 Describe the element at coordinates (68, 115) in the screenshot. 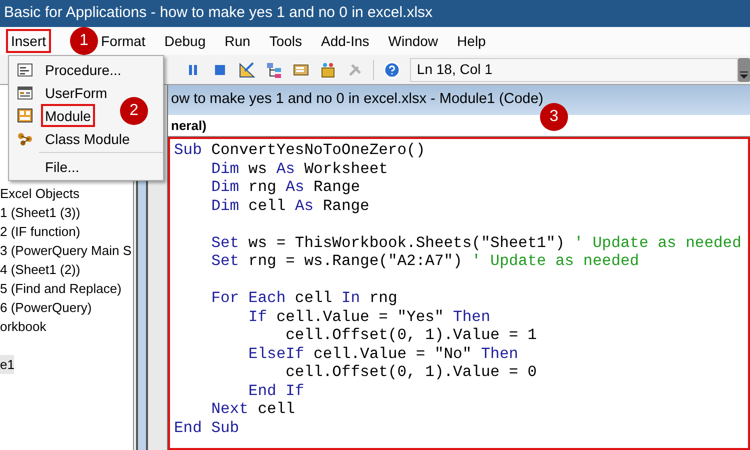

I see `menu-option: Module` at that location.